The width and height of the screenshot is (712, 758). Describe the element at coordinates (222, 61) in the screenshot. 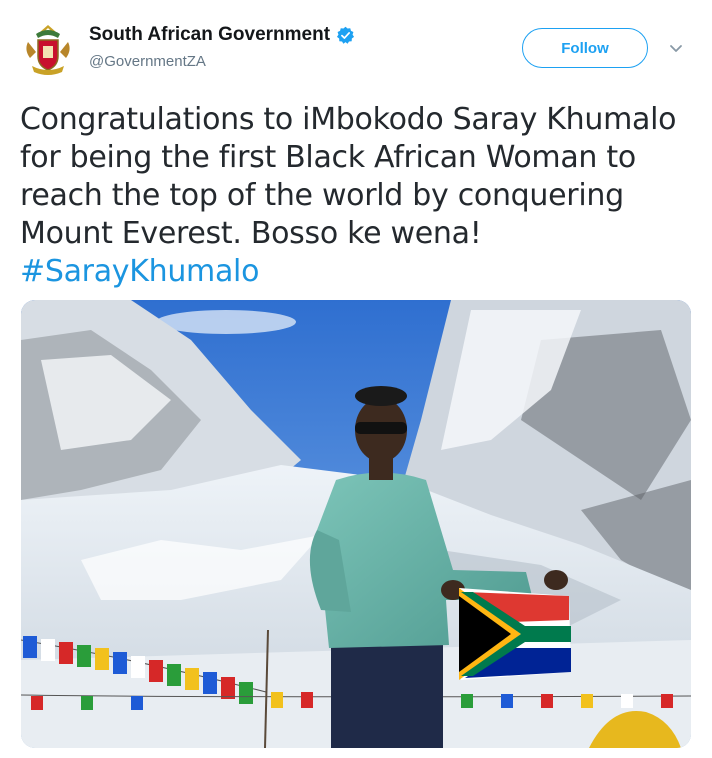

I see `author-handle: @GovernmentZA` at that location.